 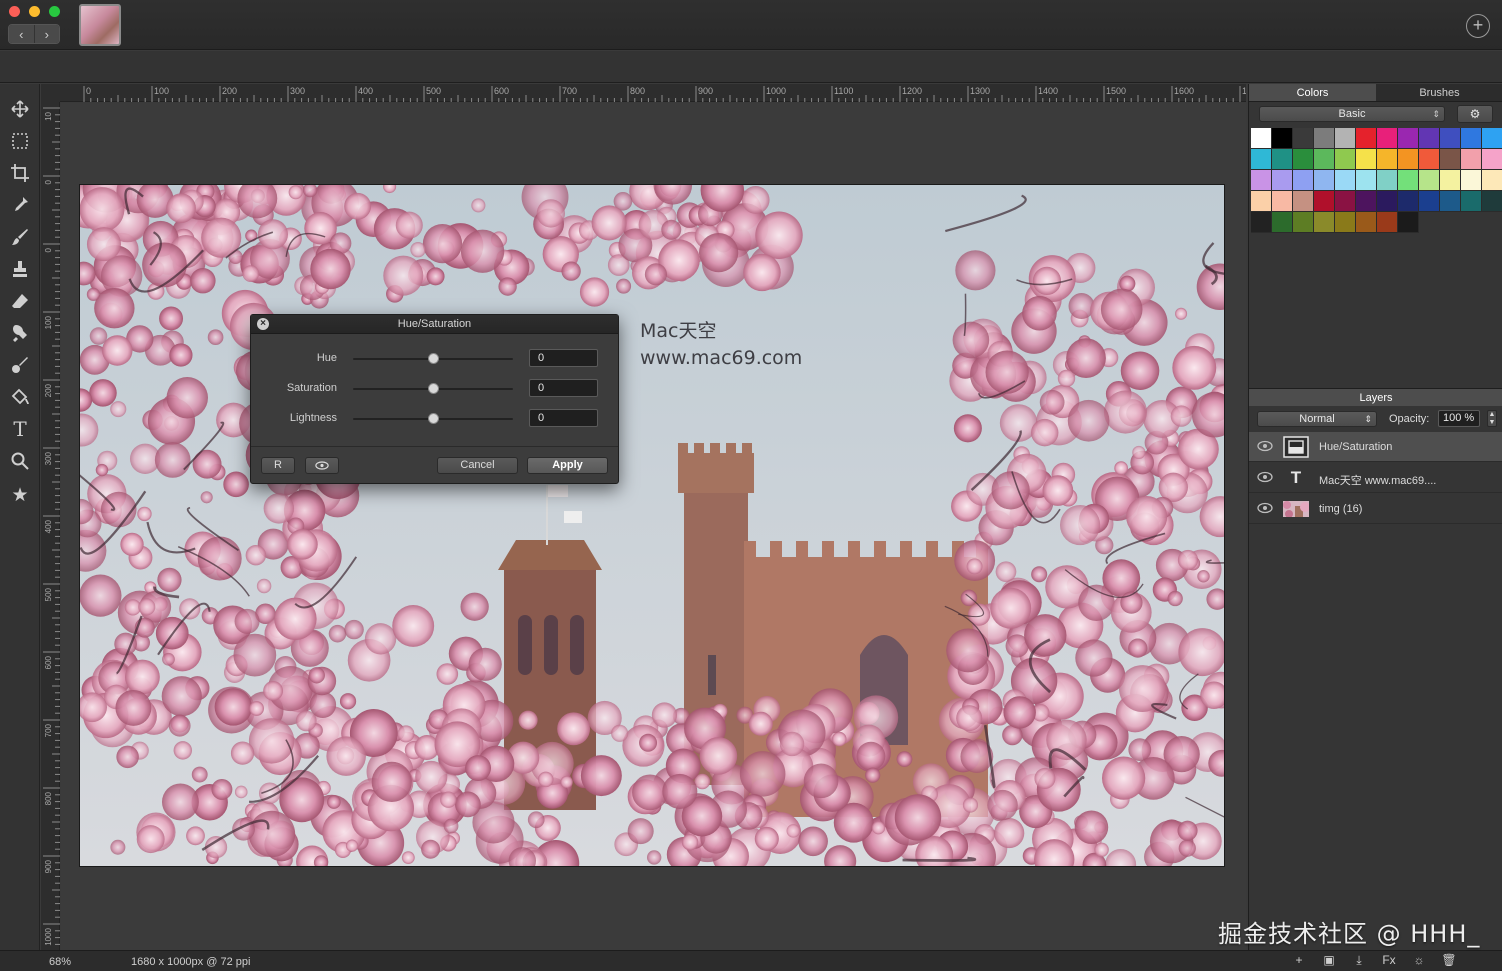 I want to click on fx-icon: Fx, so click(x=1389, y=960).